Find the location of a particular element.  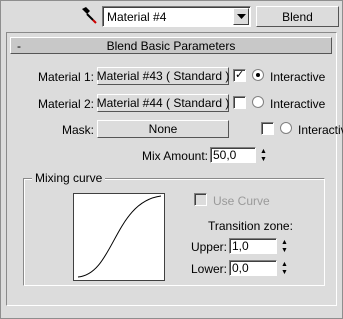

mixing-curve-graph is located at coordinates (119, 237).